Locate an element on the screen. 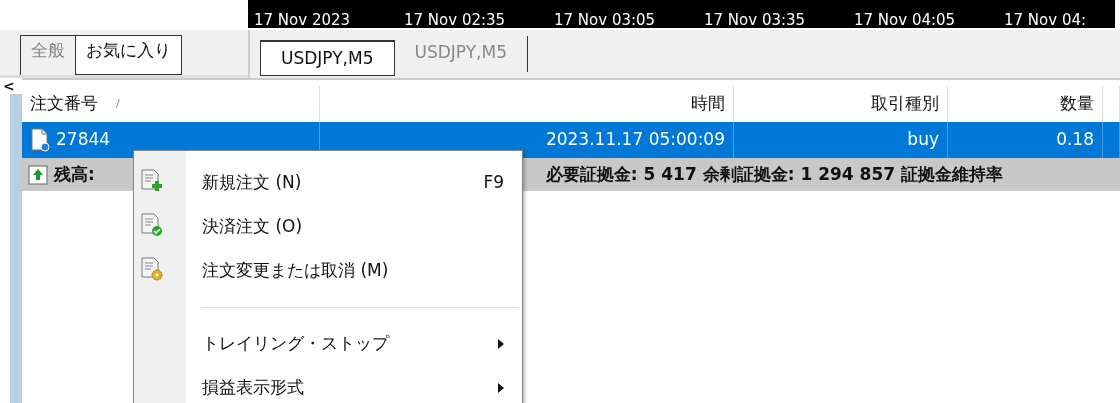  tab: お気に入り is located at coordinates (129, 55).